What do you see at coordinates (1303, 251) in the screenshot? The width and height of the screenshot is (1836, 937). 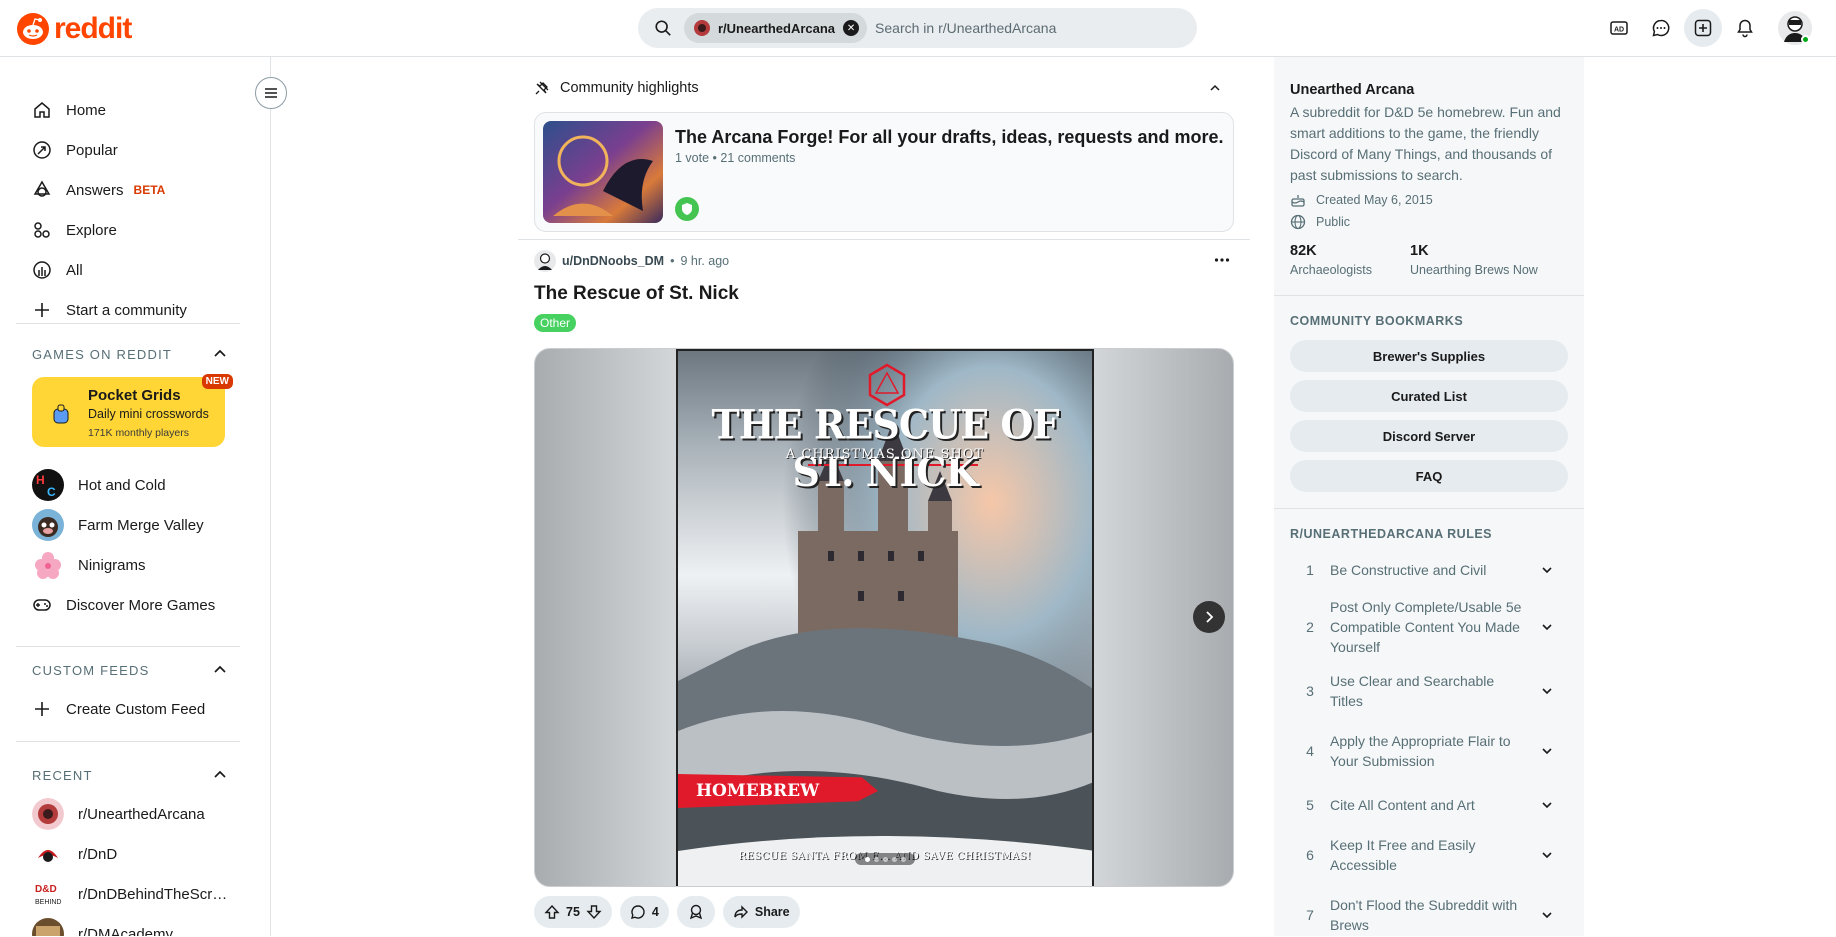 I see `members-count: 82K` at bounding box center [1303, 251].